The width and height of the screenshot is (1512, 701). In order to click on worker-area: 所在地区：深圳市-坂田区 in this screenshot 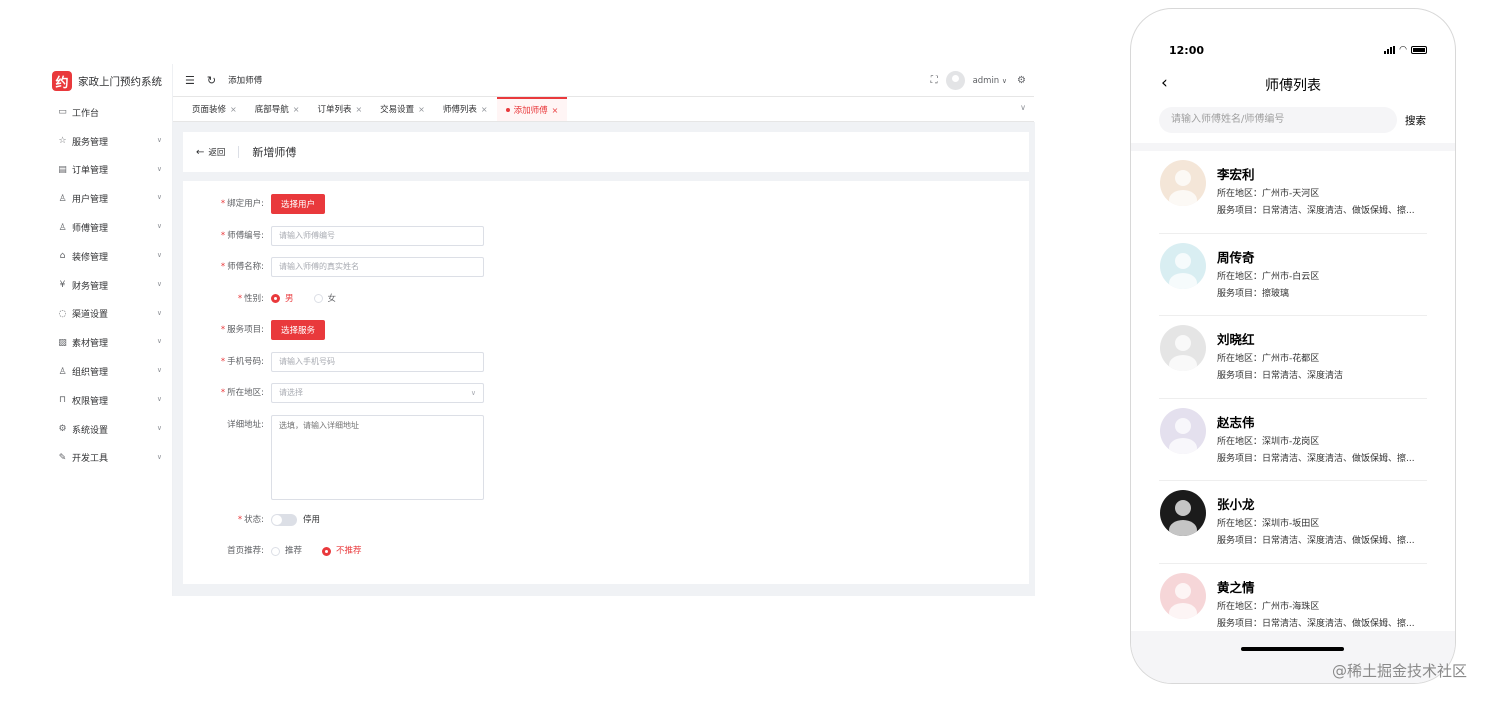, I will do `click(1268, 524)`.